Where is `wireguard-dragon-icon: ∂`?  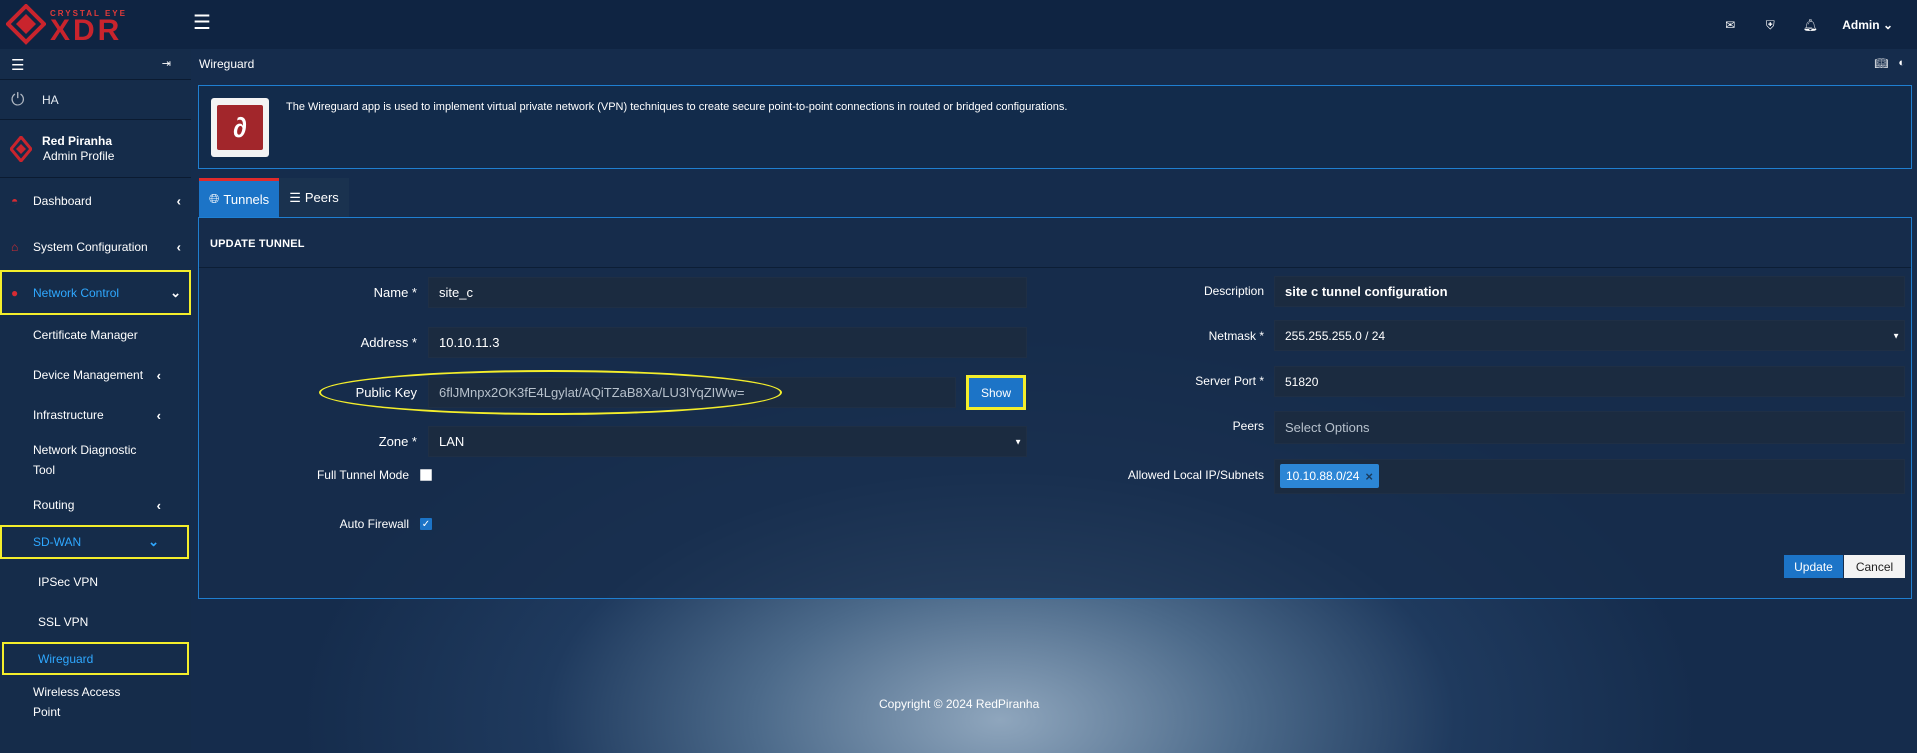
wireguard-dragon-icon: ∂ is located at coordinates (240, 127).